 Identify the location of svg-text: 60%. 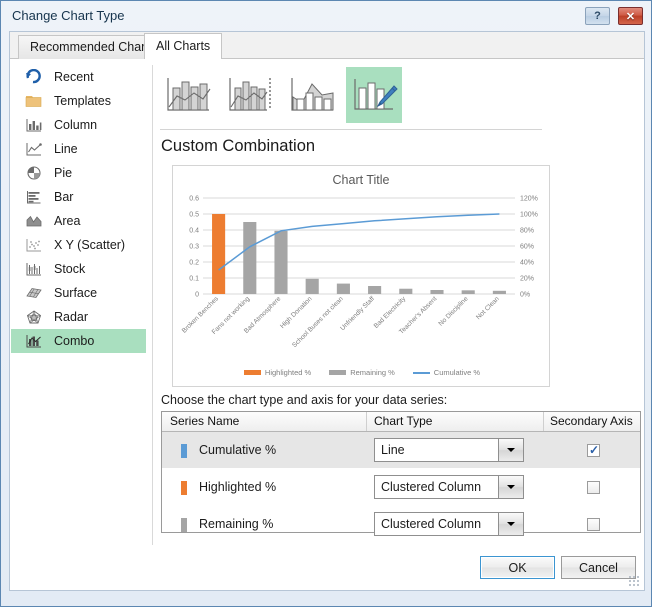
(527, 247).